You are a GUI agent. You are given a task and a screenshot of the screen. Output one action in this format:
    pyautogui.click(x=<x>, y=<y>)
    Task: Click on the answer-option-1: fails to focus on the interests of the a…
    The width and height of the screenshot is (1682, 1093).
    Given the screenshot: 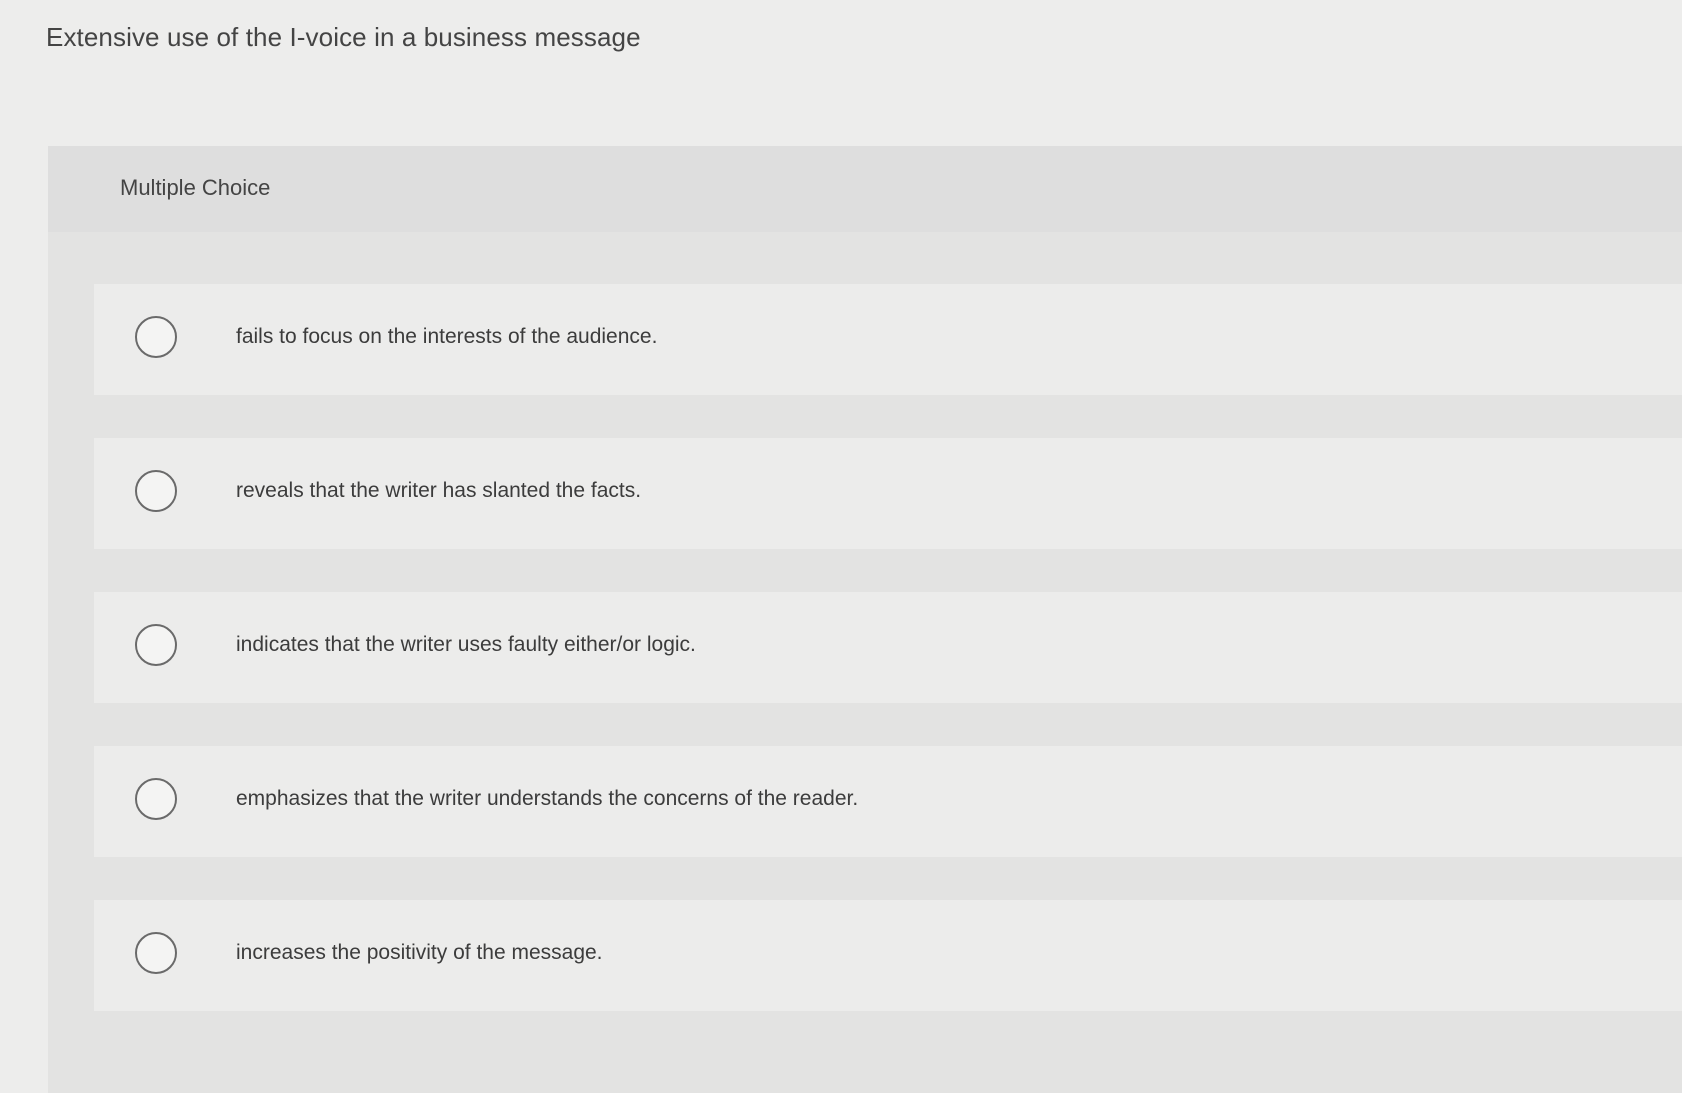 What is the action you would take?
    pyautogui.click(x=888, y=339)
    